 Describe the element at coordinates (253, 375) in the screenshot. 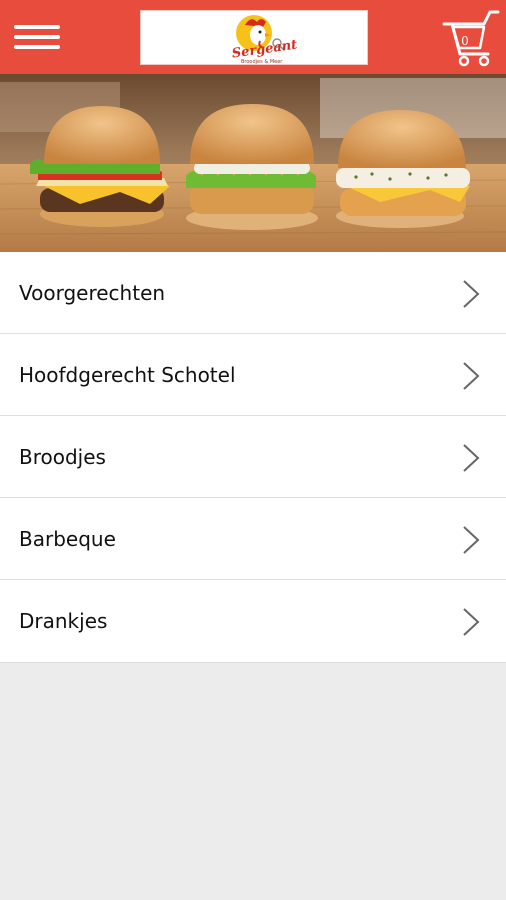

I see `menu-item-hoofdgerecht-schotel: Hoofdgerecht Schotel` at that location.